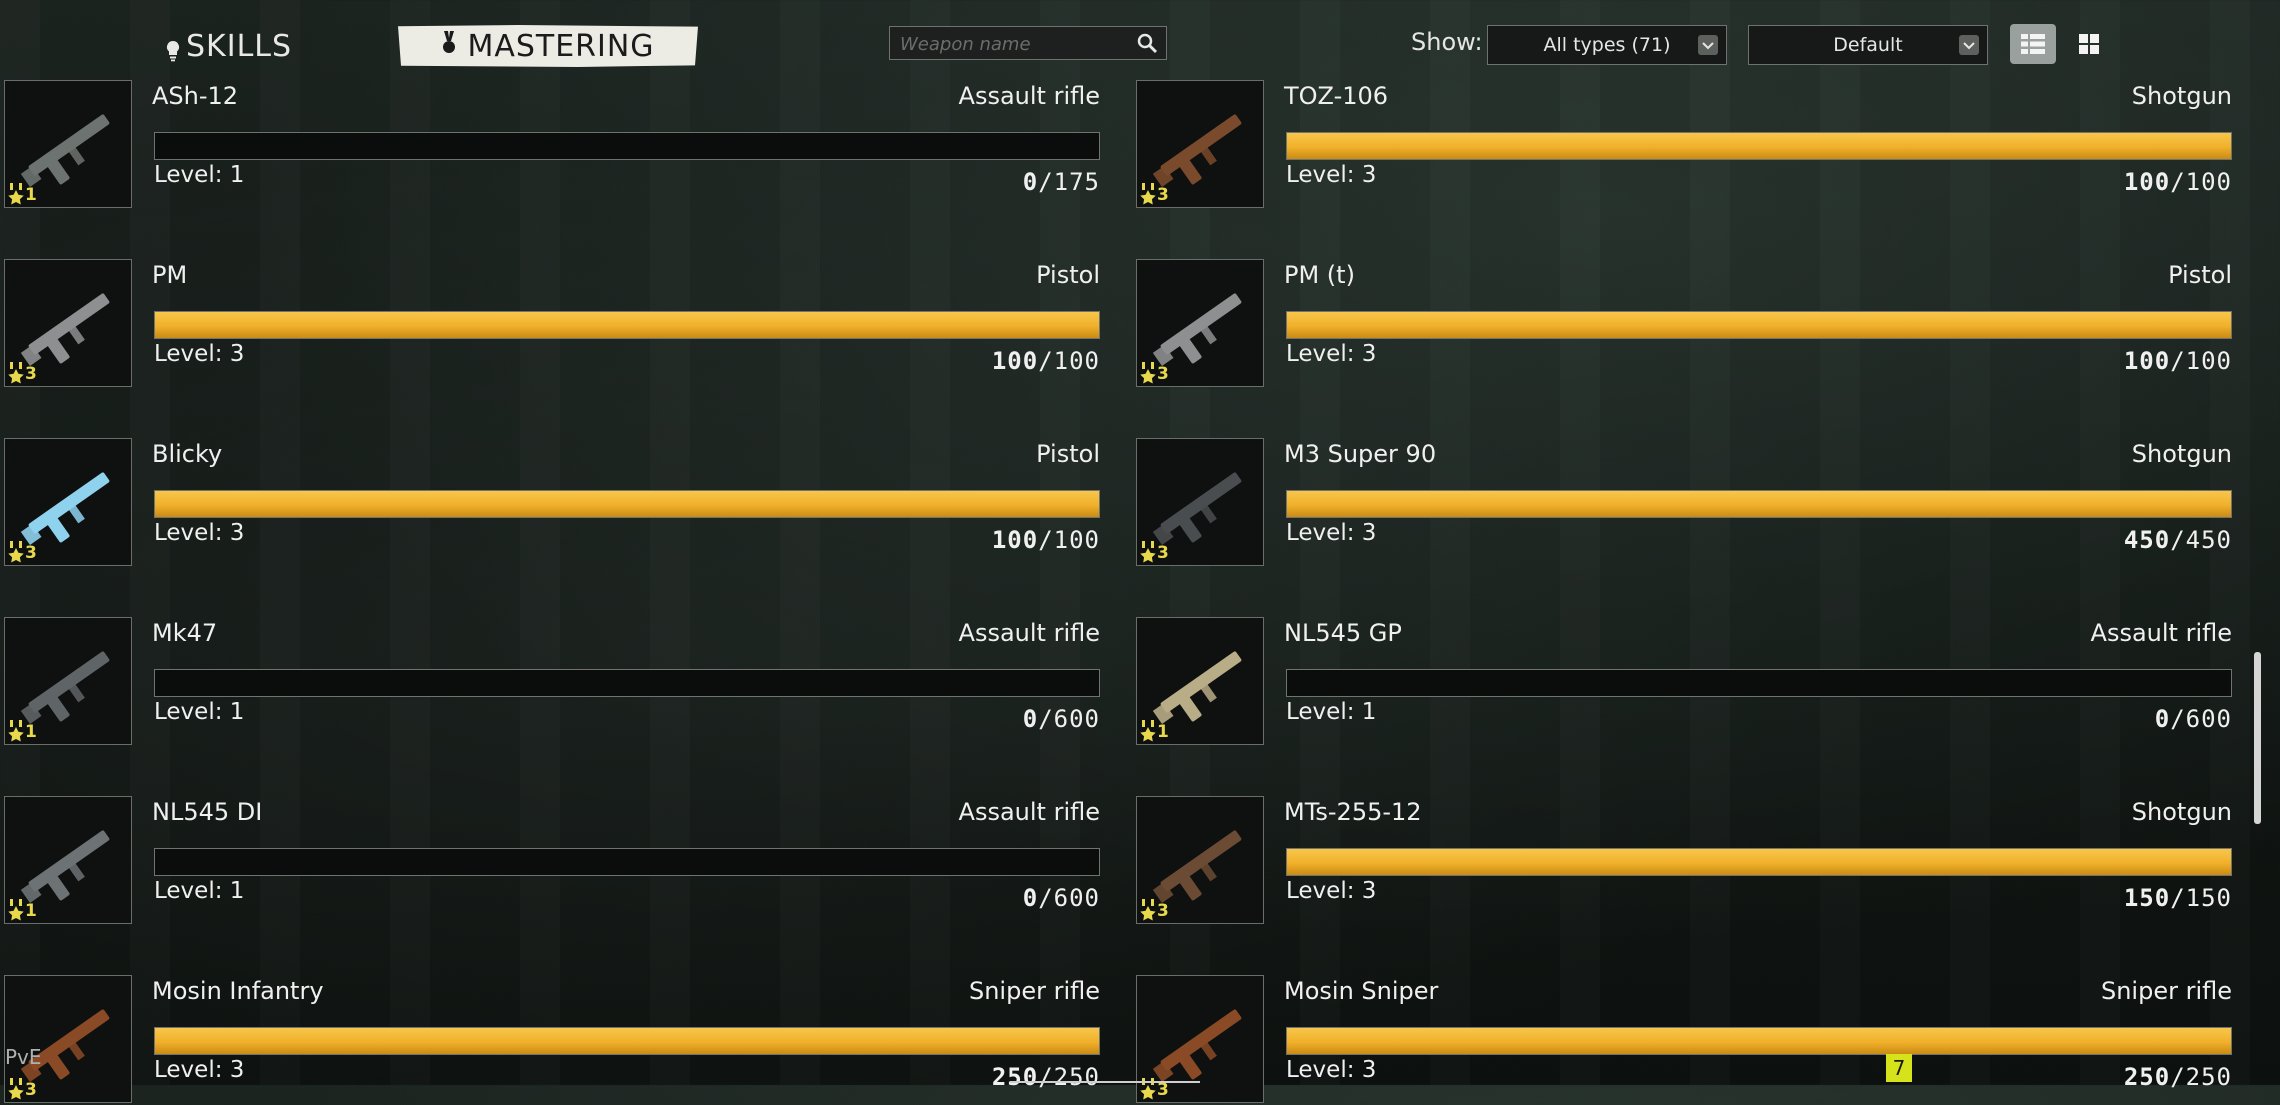 The image size is (2280, 1105). I want to click on weapon-search-input, so click(1015, 44).